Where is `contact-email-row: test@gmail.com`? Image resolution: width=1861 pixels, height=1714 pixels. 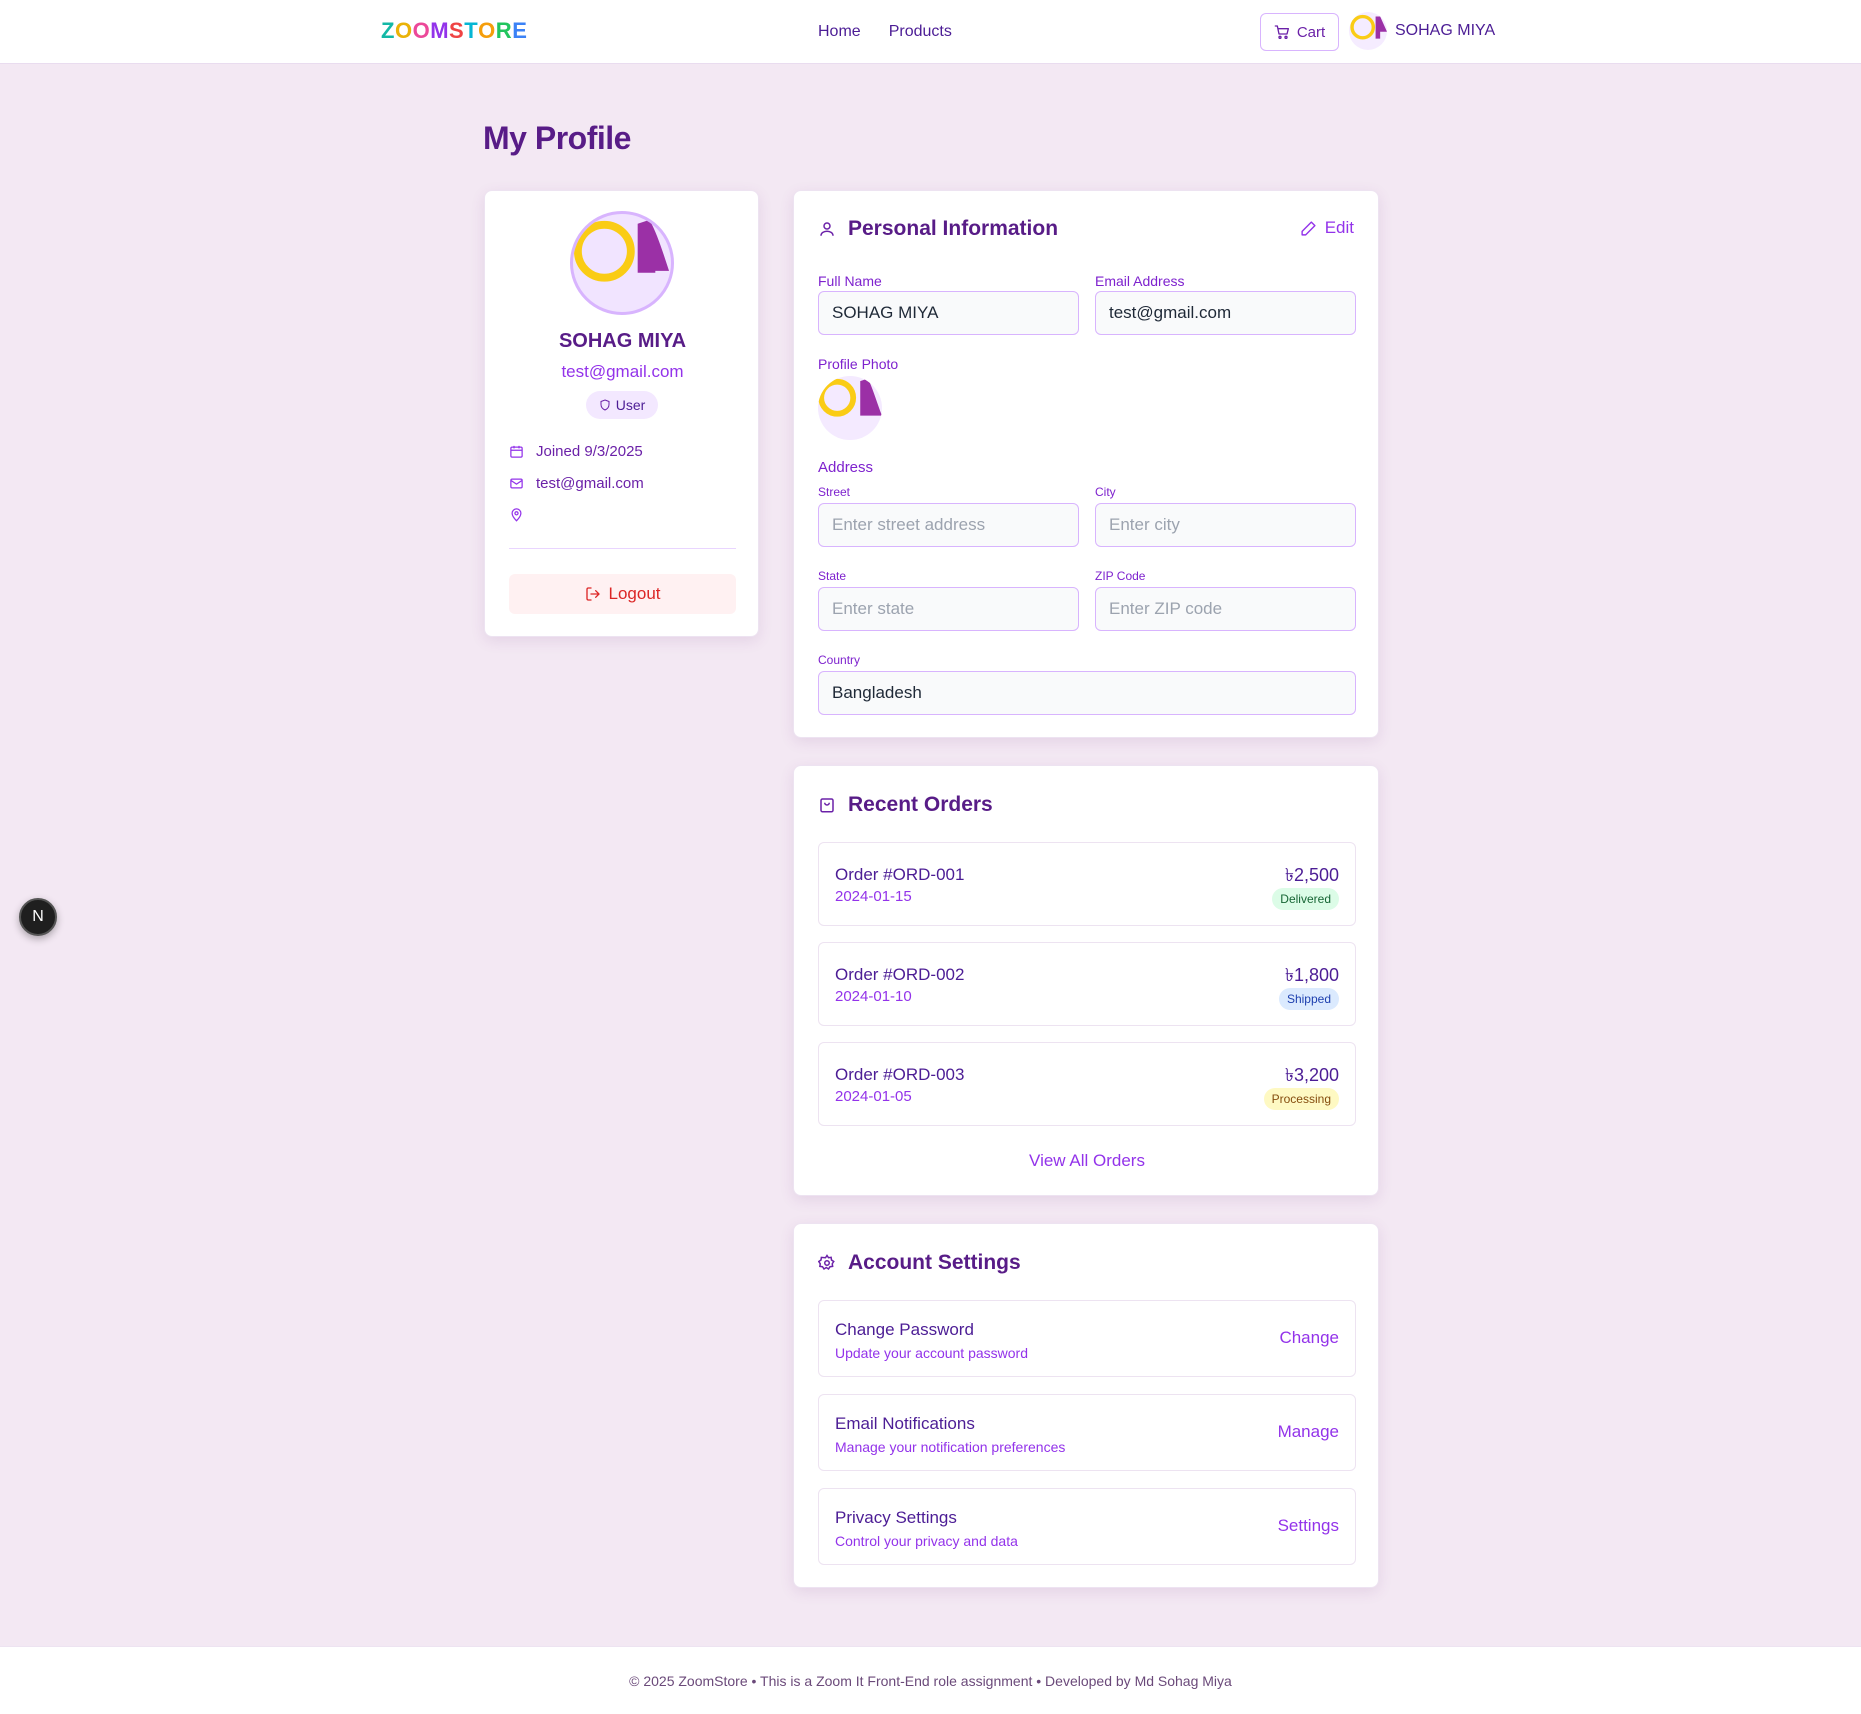
contact-email-row: test@gmail.com is located at coordinates (576, 483).